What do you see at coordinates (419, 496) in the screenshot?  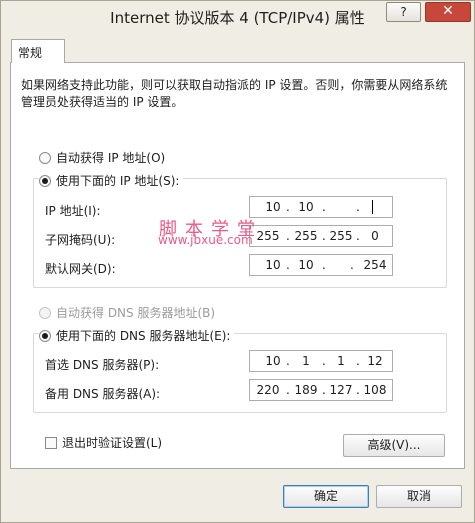 I see `cancel-button: 取消` at bounding box center [419, 496].